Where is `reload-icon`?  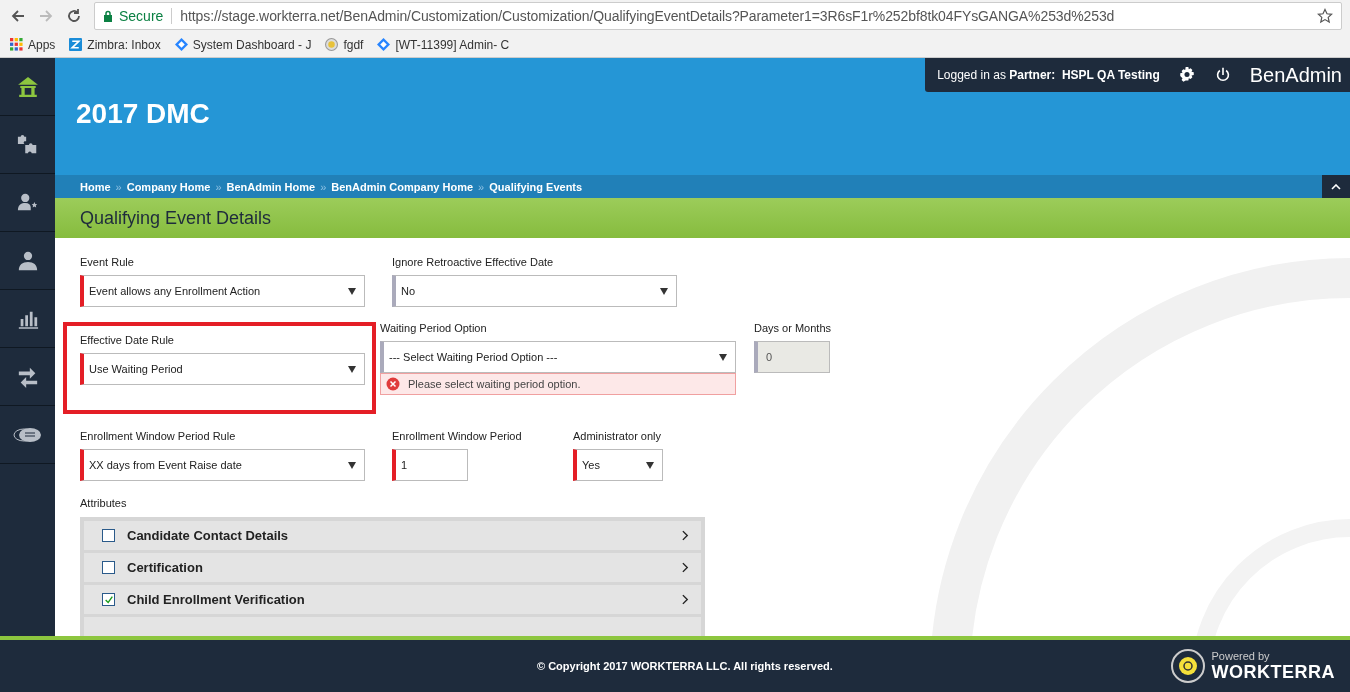 reload-icon is located at coordinates (74, 16).